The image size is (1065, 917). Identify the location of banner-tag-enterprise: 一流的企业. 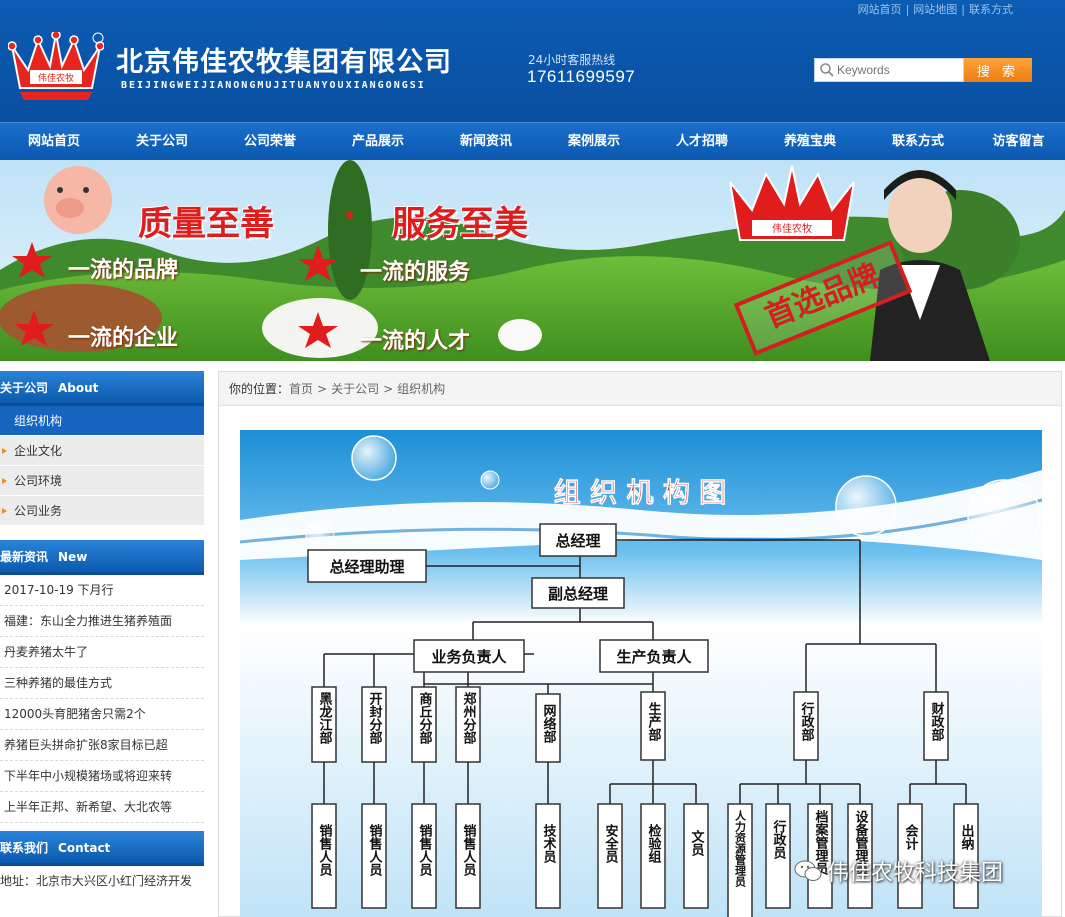
(123, 338).